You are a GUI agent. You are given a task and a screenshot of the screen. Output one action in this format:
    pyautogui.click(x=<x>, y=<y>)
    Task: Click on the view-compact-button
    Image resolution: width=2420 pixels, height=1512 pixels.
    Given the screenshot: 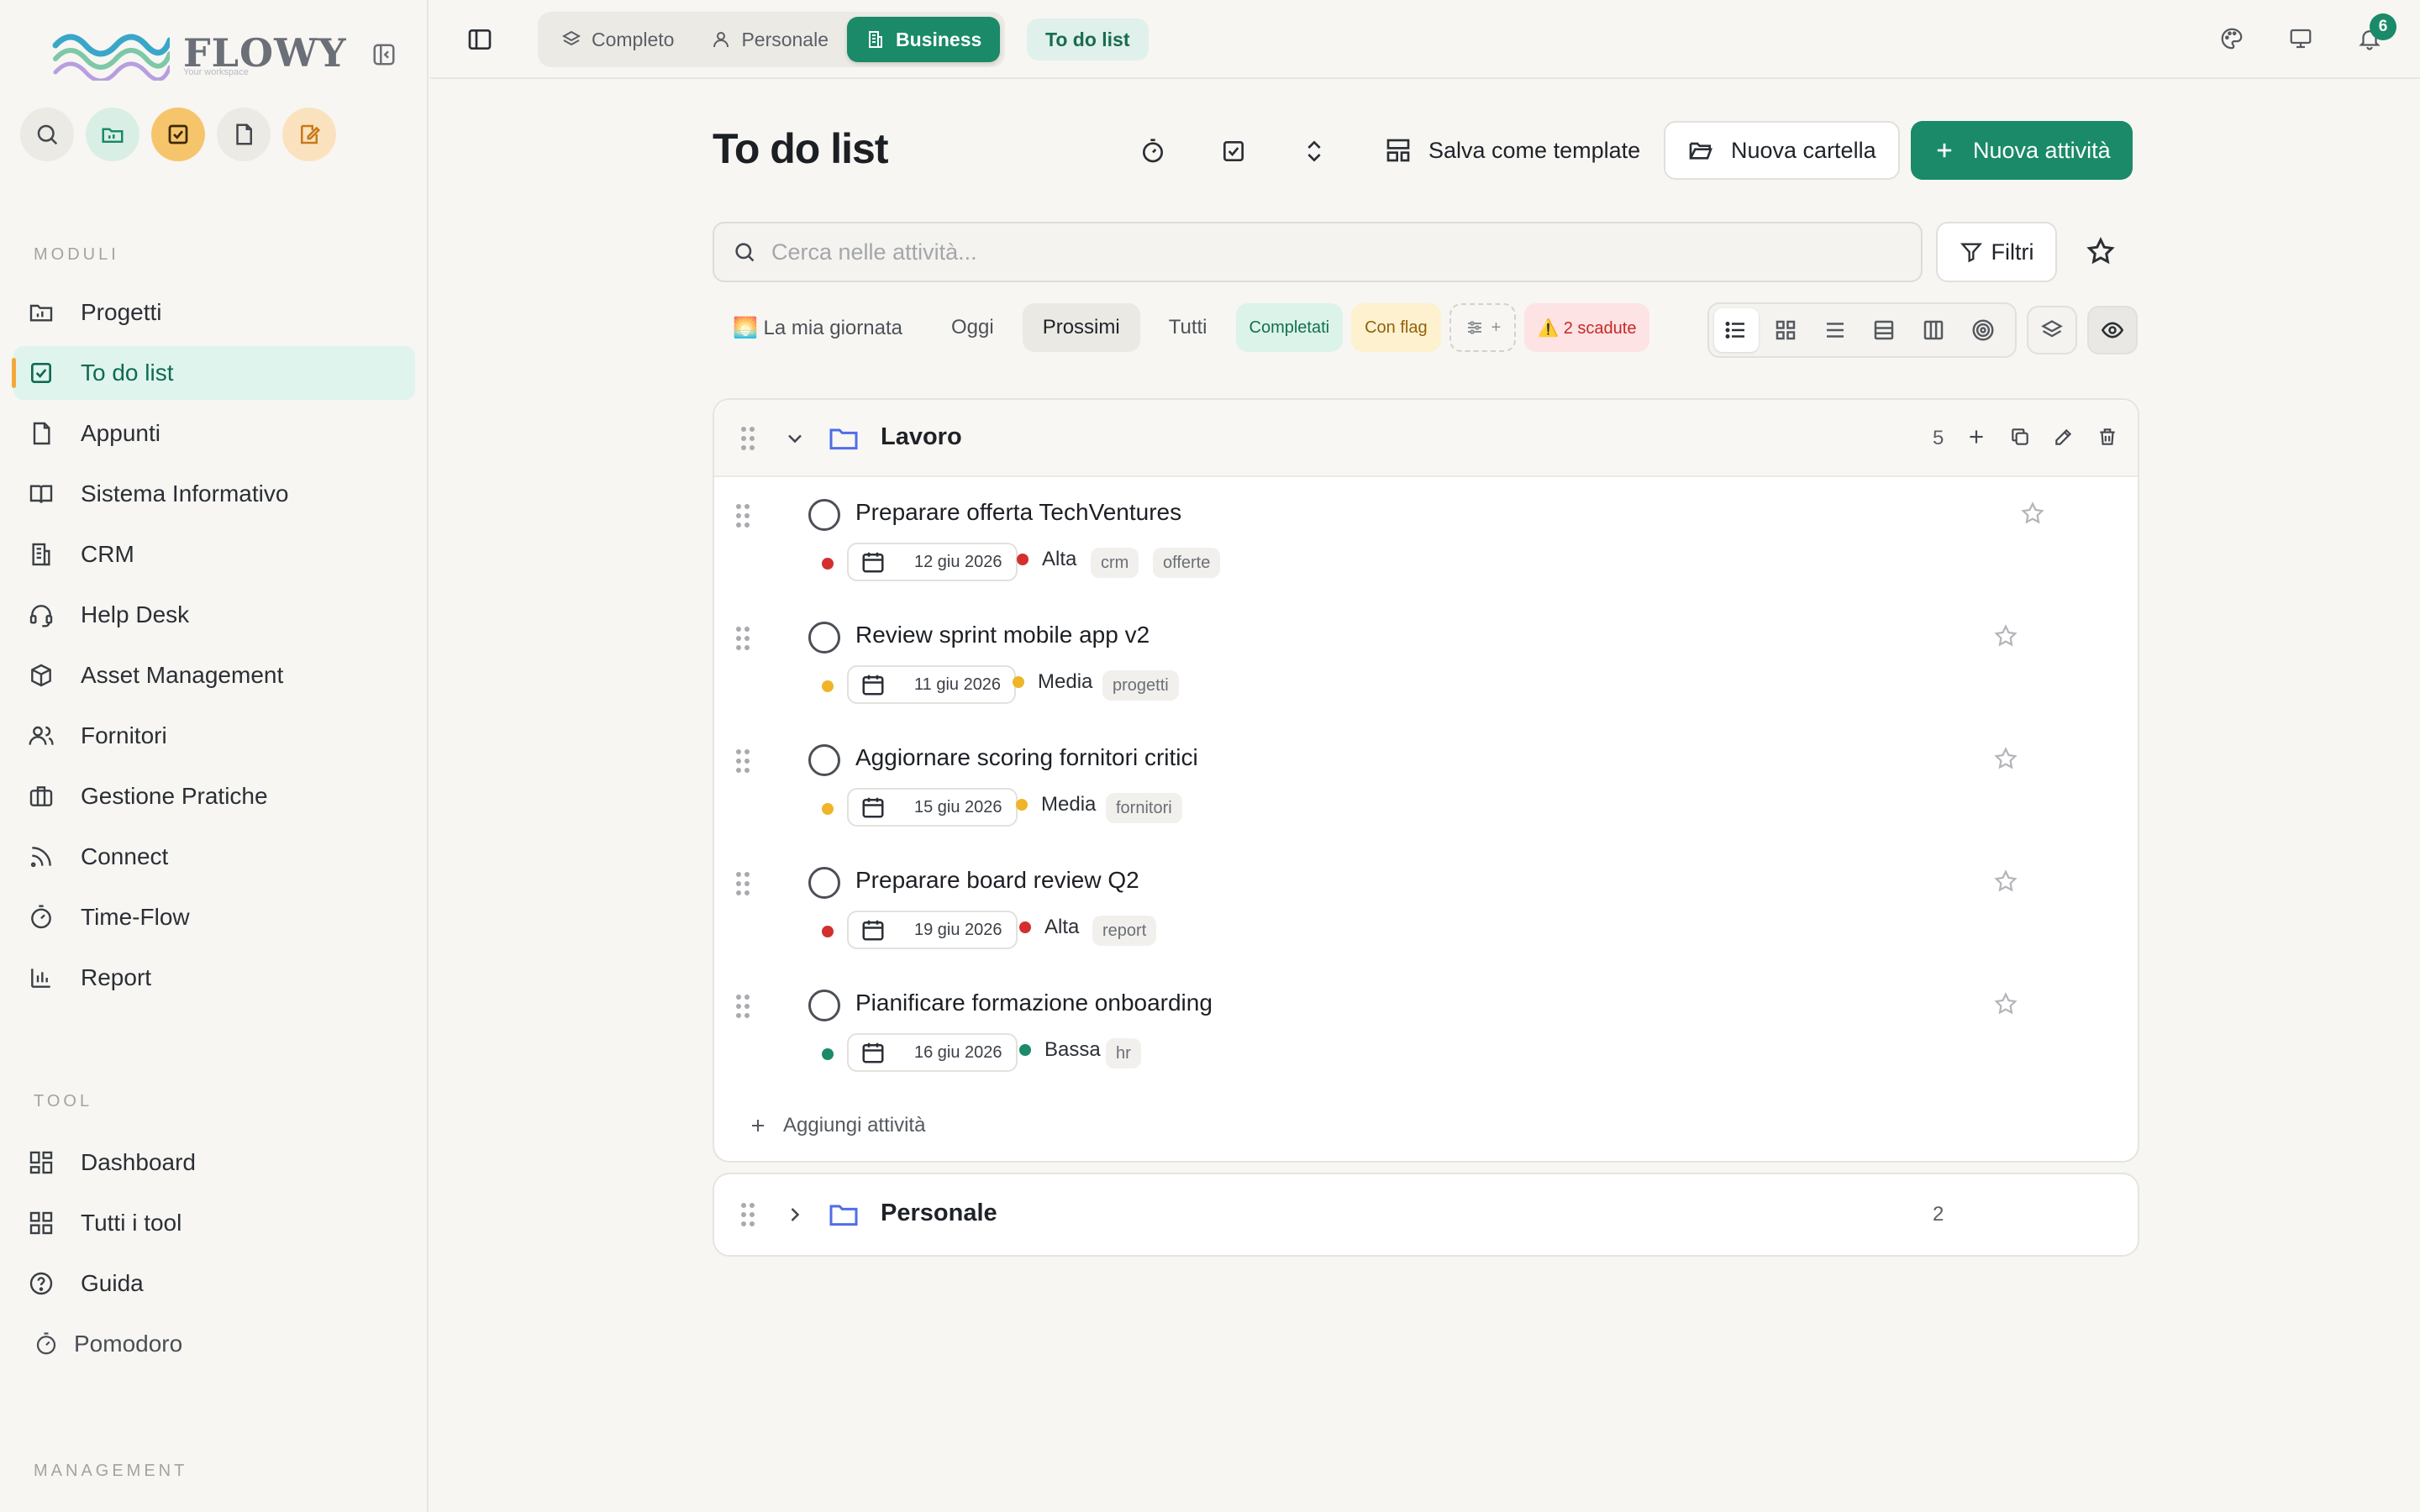 What is the action you would take?
    pyautogui.click(x=1834, y=330)
    